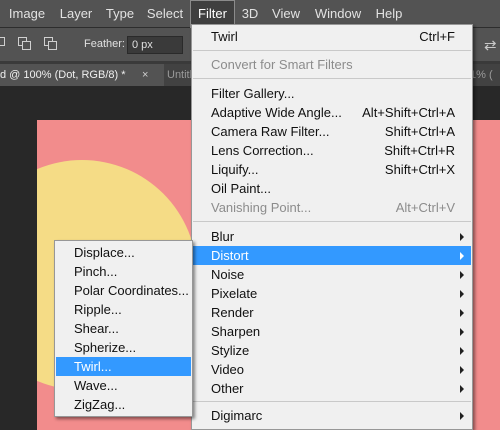 The height and width of the screenshot is (430, 500). I want to click on menu-item-label: Sharpen, so click(236, 331).